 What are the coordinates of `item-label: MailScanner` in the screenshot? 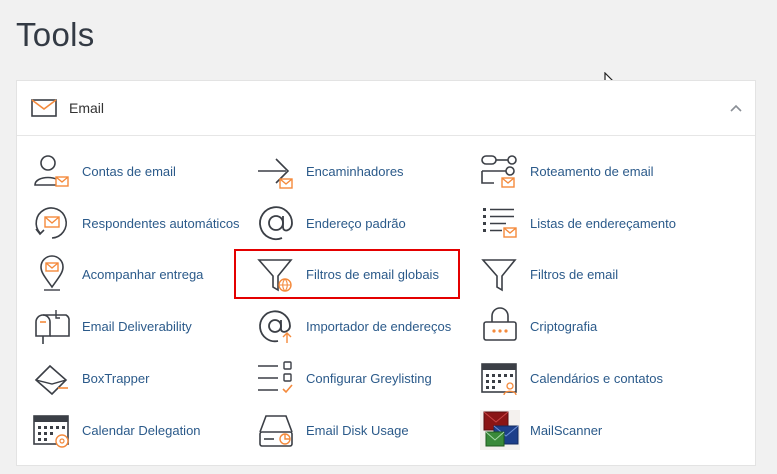 It's located at (566, 430).